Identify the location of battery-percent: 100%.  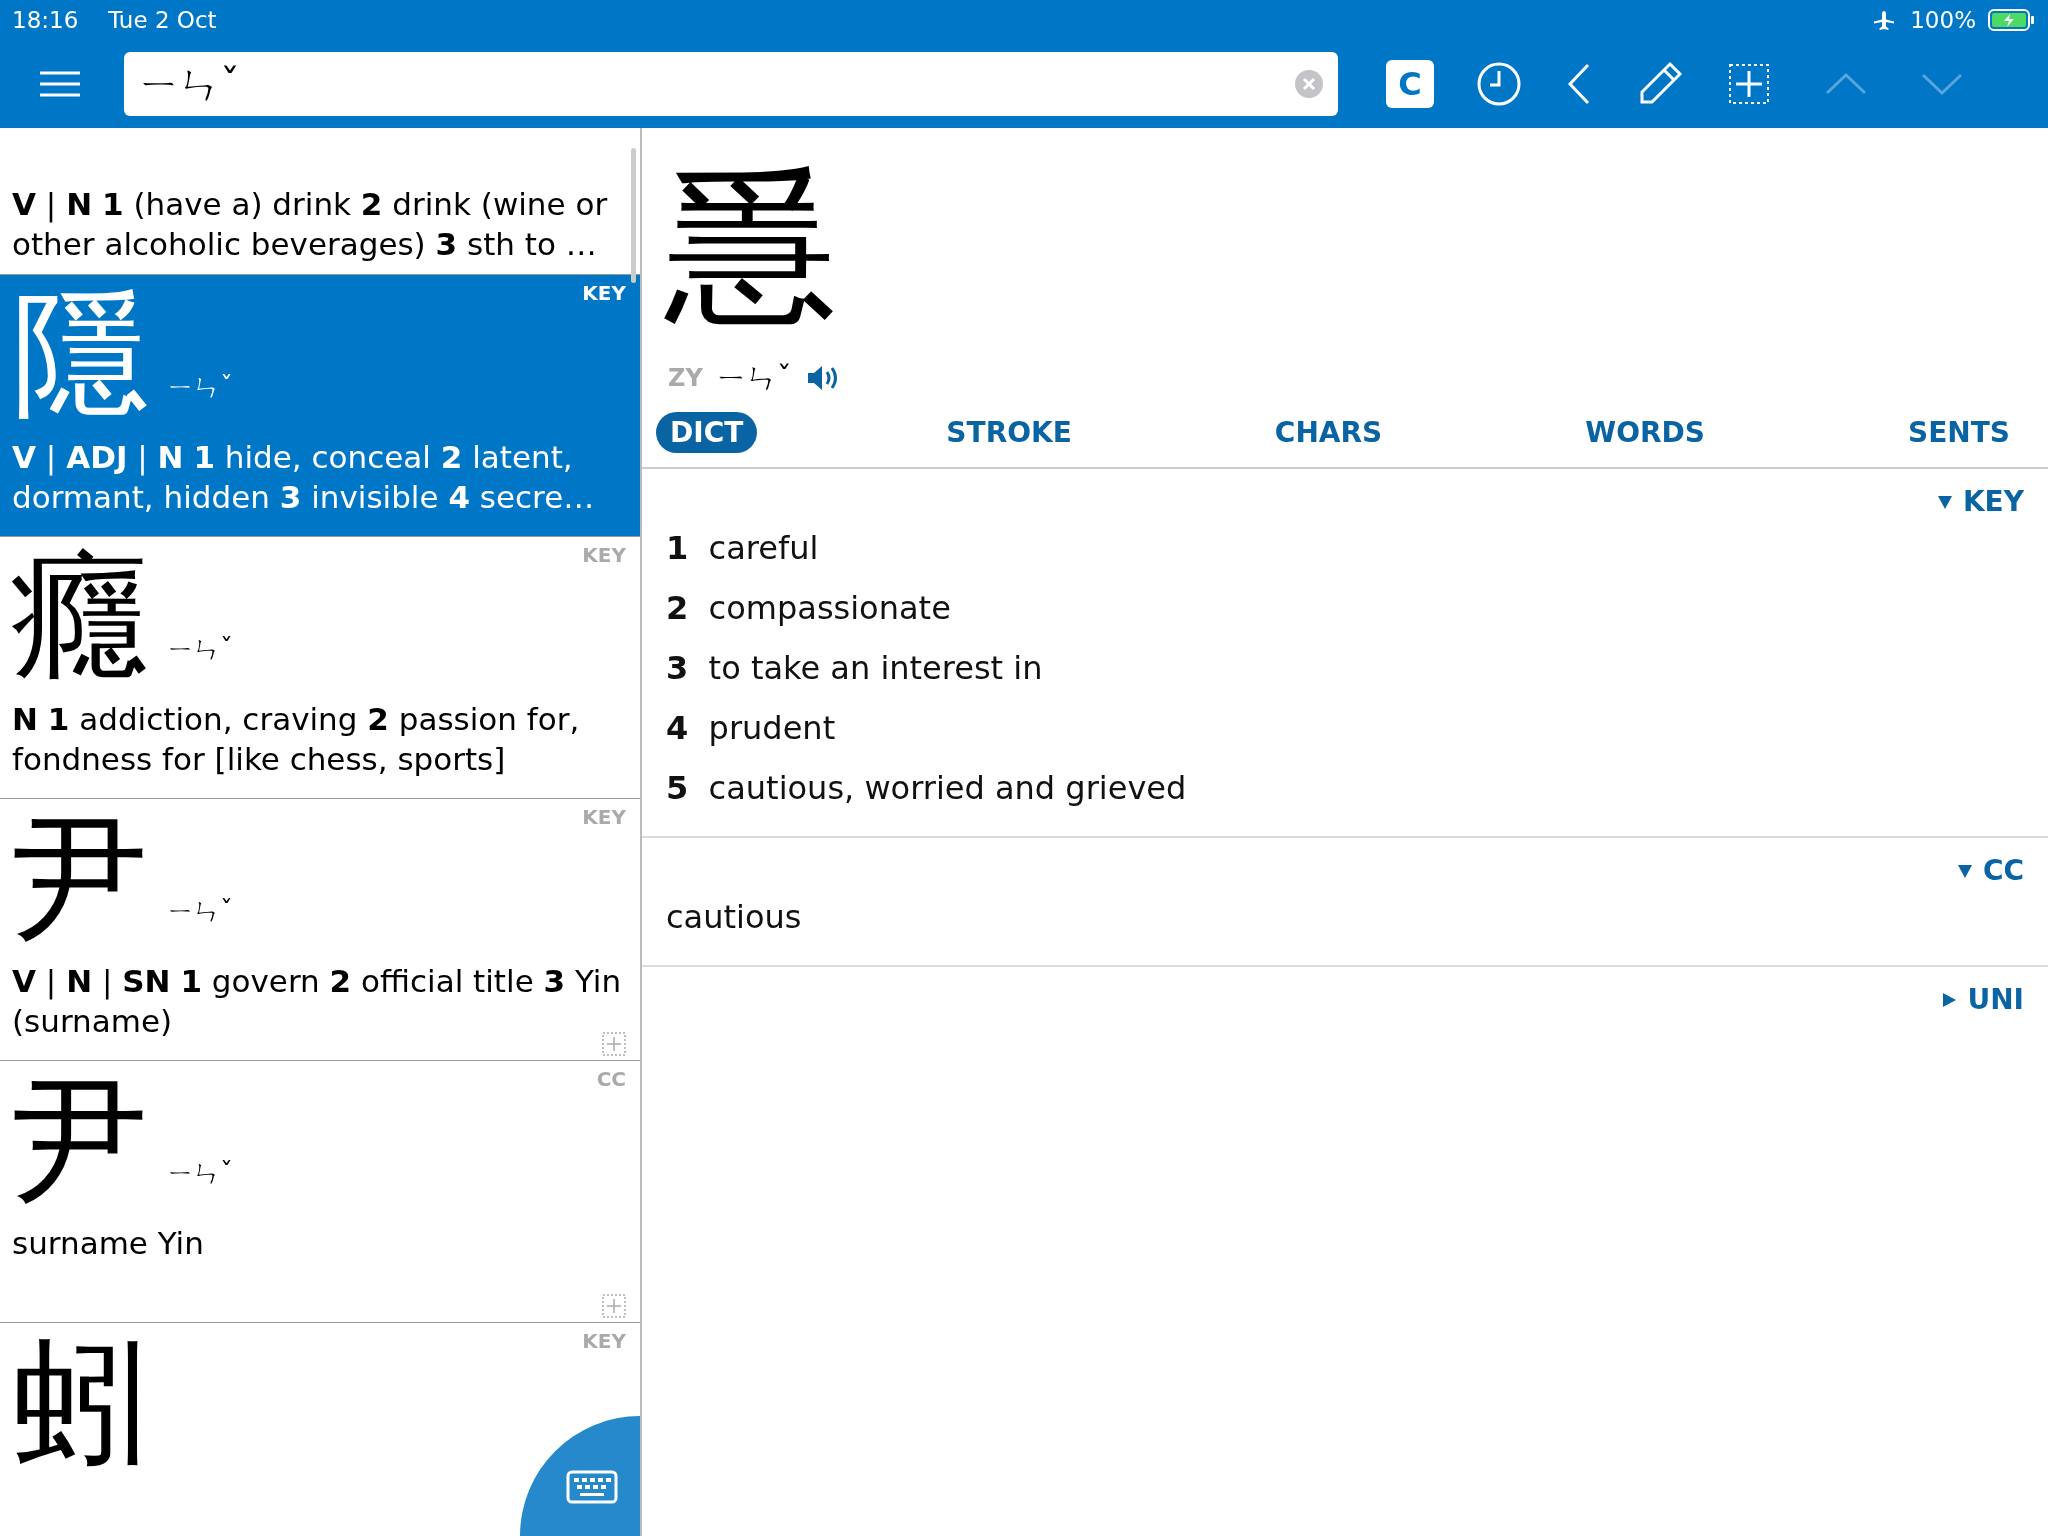
(1943, 20).